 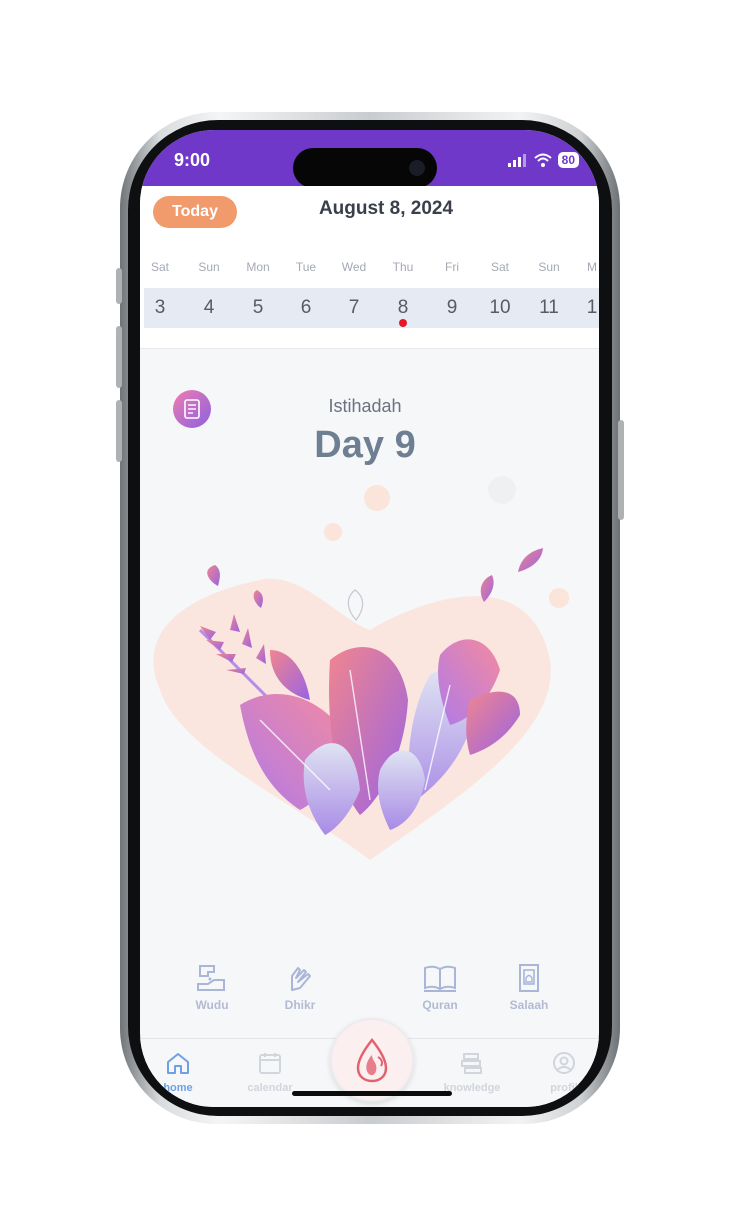 What do you see at coordinates (192, 409) in the screenshot?
I see `document-scroll-icon` at bounding box center [192, 409].